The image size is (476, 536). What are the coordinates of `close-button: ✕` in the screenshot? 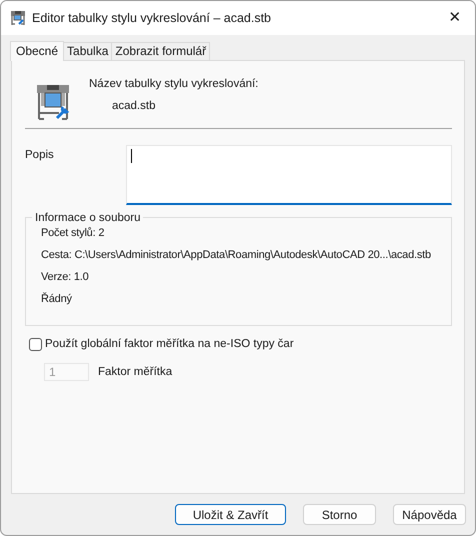 It's located at (455, 18).